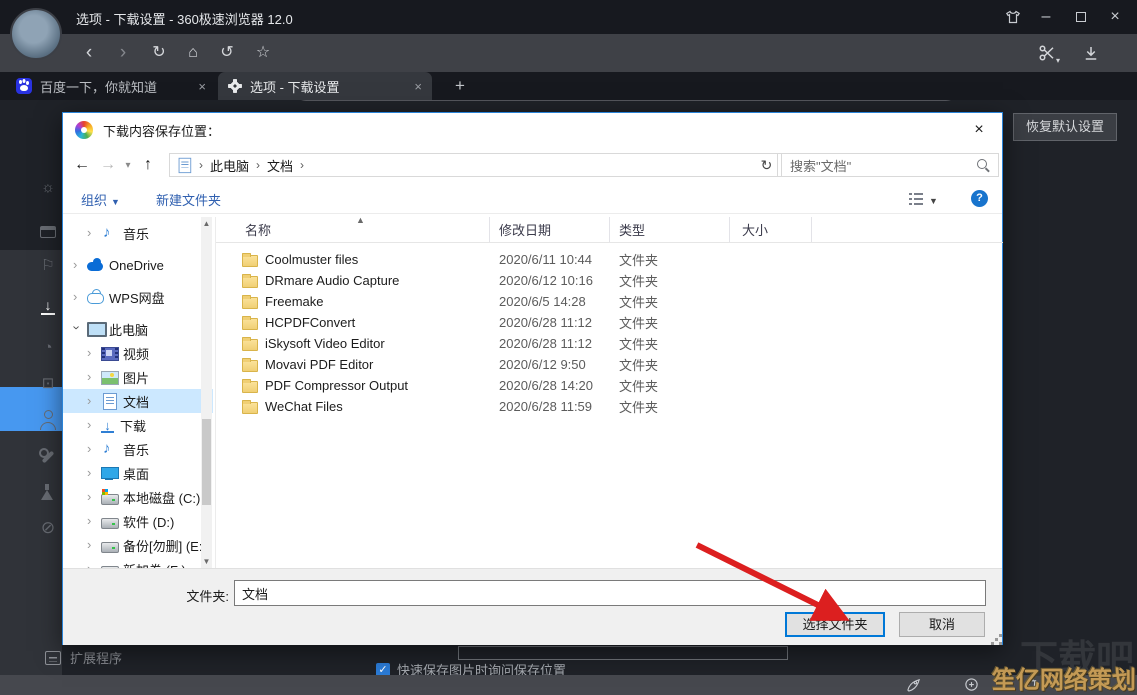  Describe the element at coordinates (138, 353) in the screenshot. I see `tree-item: › 视频` at that location.